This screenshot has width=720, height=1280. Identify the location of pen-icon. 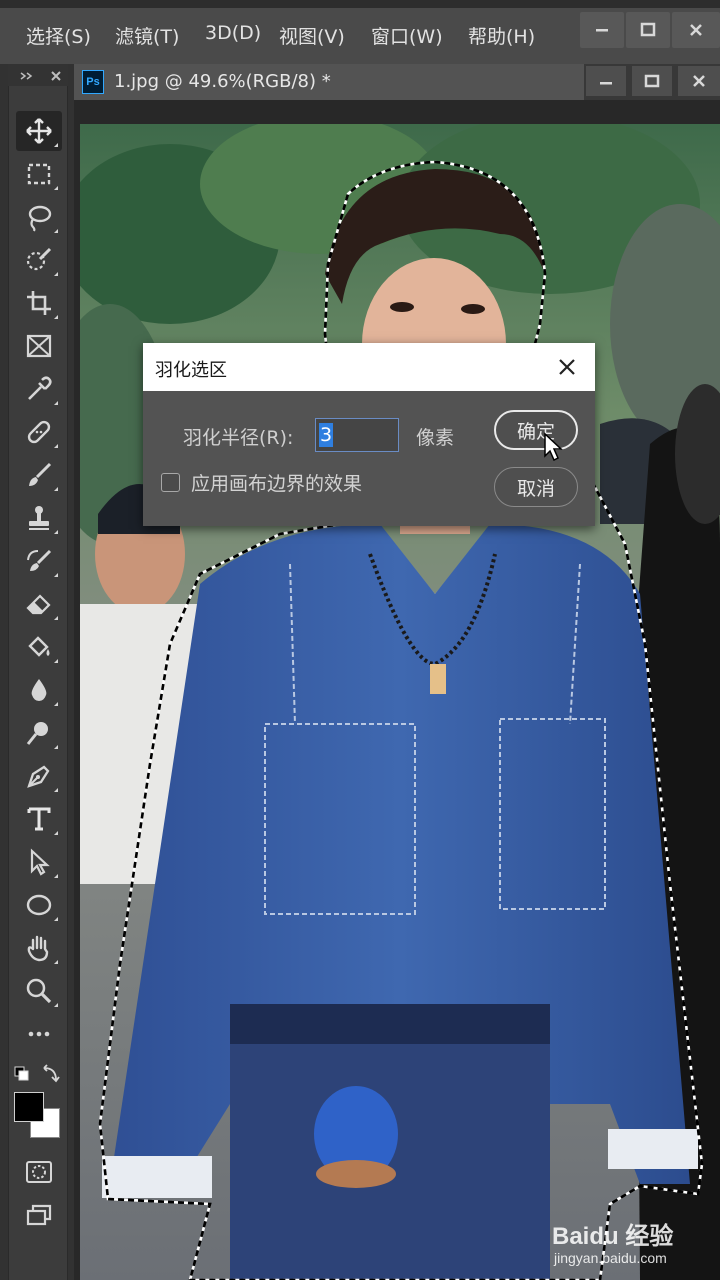
(38, 776).